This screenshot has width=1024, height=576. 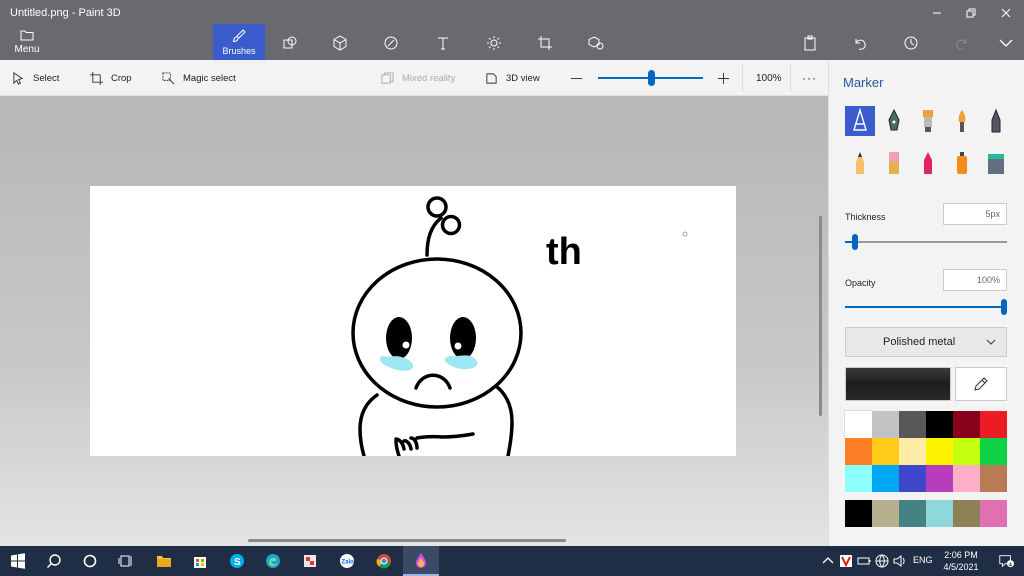 I want to click on action-center-button: 4, so click(x=1006, y=561).